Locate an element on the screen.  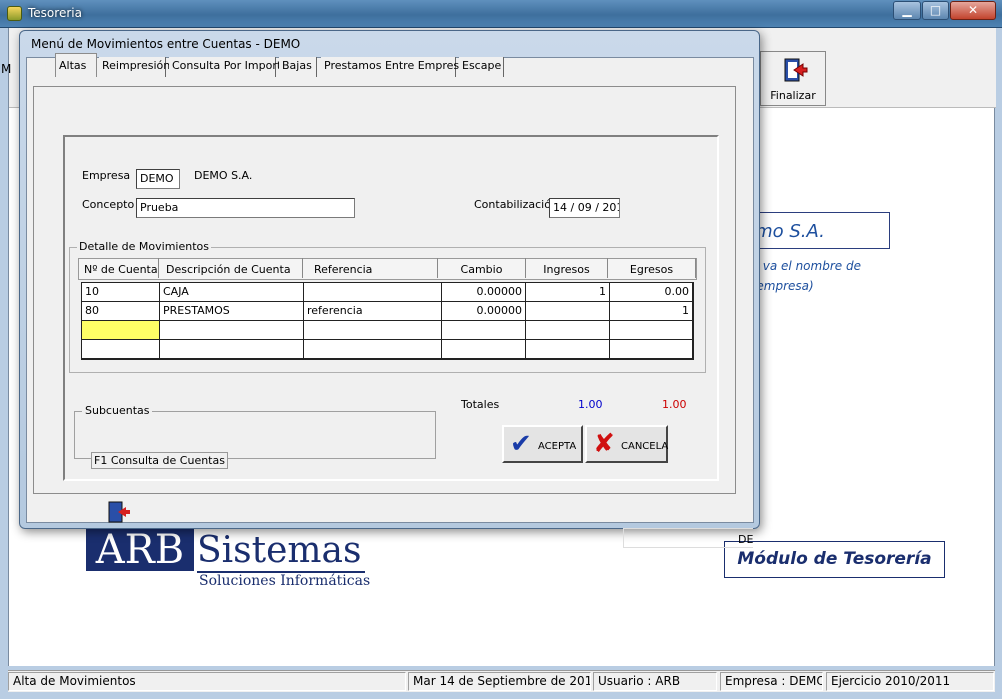
concepto-input: Prueba is located at coordinates (245, 208).